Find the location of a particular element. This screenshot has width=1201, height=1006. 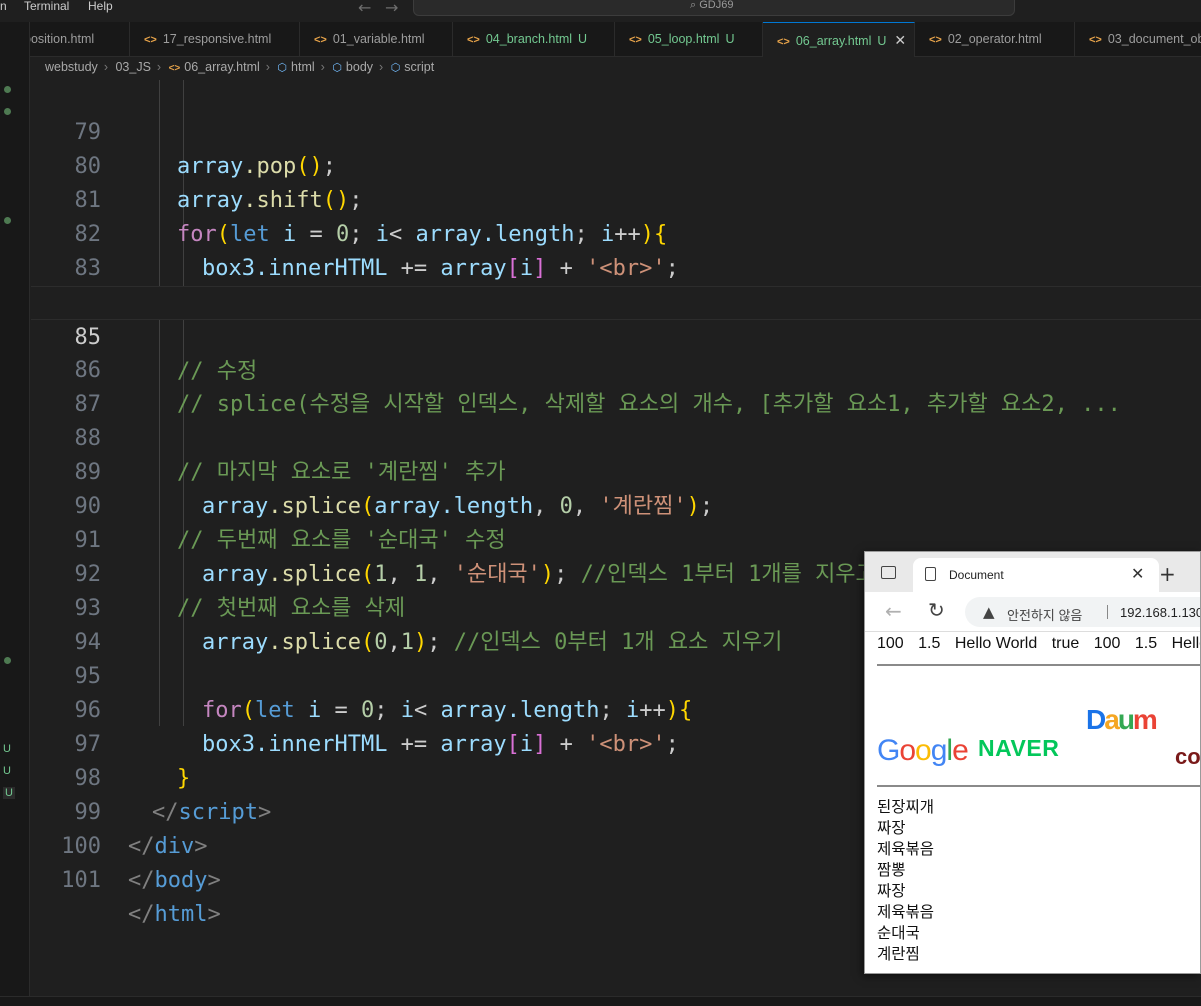

menu-terminal: Terminal is located at coordinates (46, 6).